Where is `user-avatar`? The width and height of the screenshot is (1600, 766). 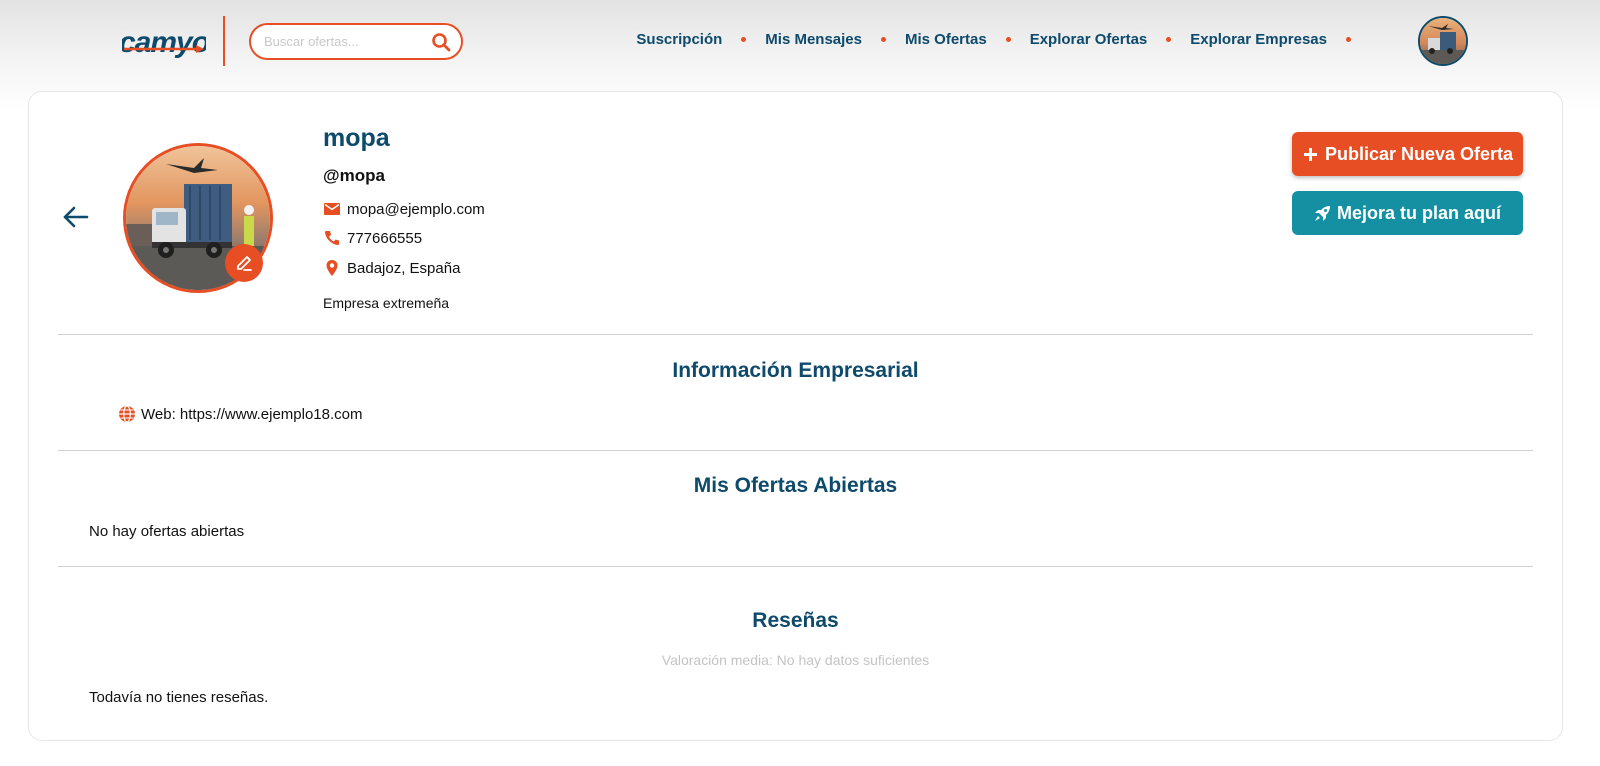 user-avatar is located at coordinates (1443, 41).